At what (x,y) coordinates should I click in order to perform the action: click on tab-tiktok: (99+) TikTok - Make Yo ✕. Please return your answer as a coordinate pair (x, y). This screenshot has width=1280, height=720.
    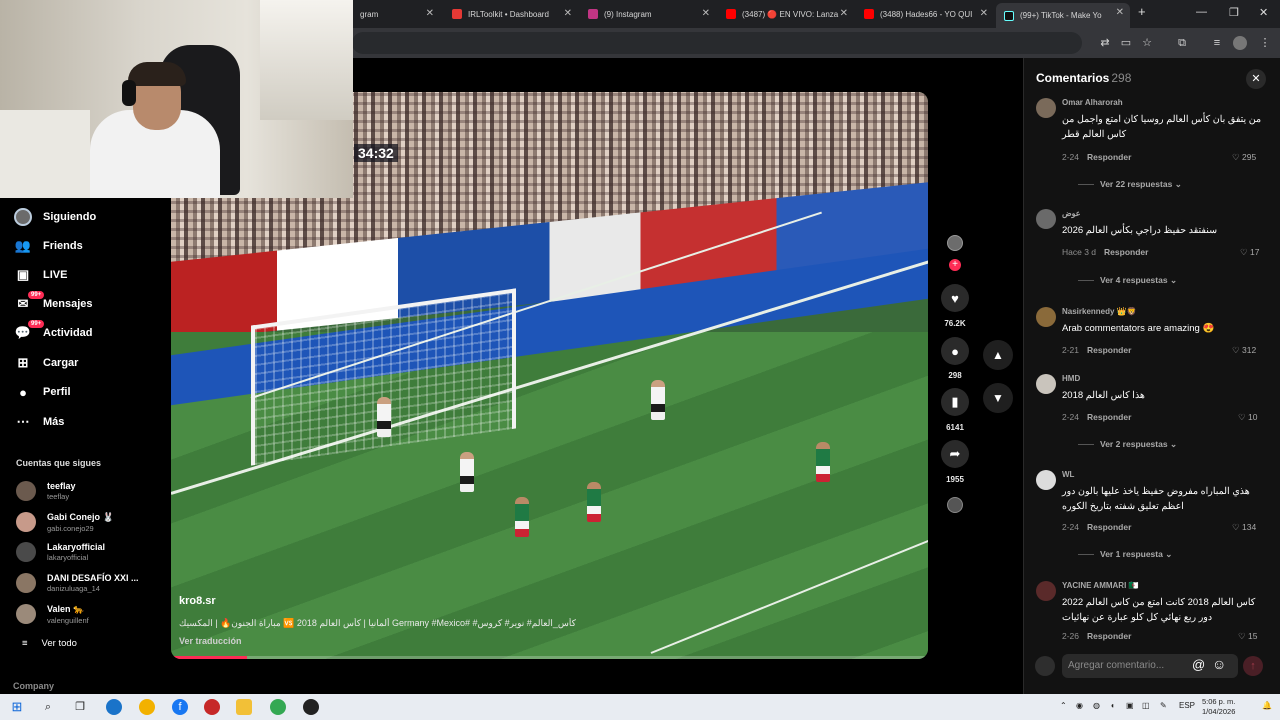
    Looking at the image, I should click on (1063, 15).